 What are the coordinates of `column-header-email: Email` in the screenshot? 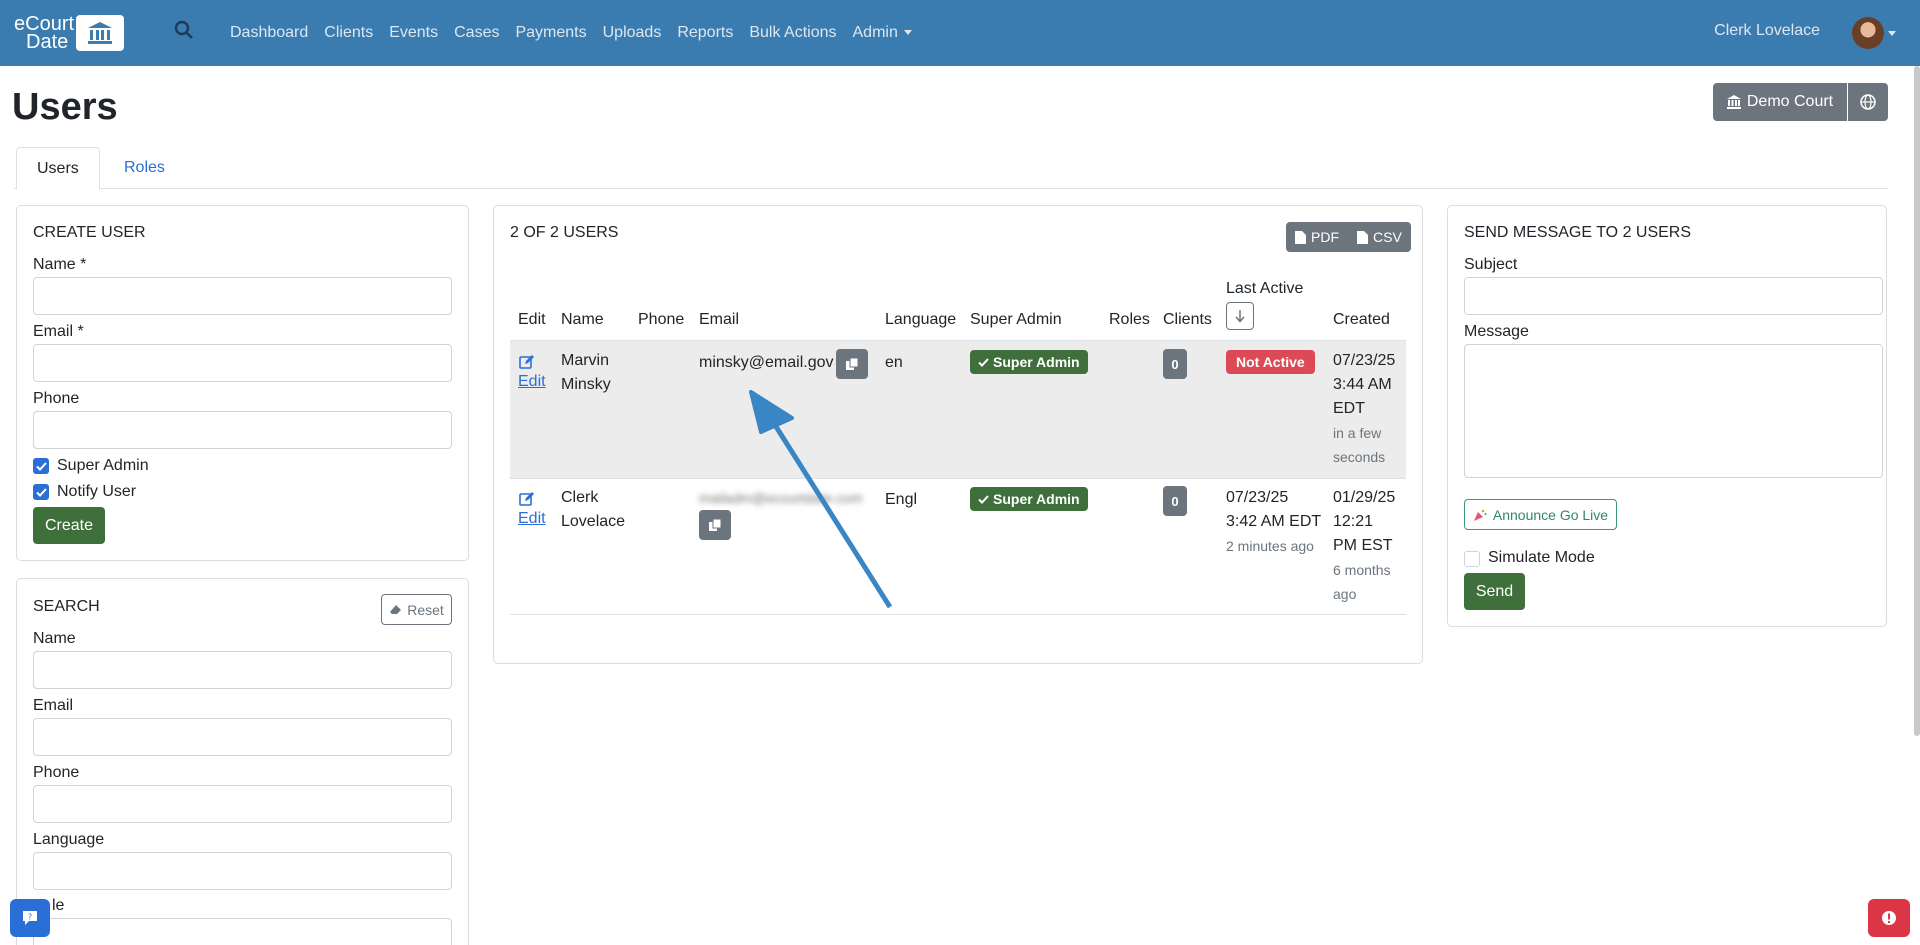 It's located at (719, 320).